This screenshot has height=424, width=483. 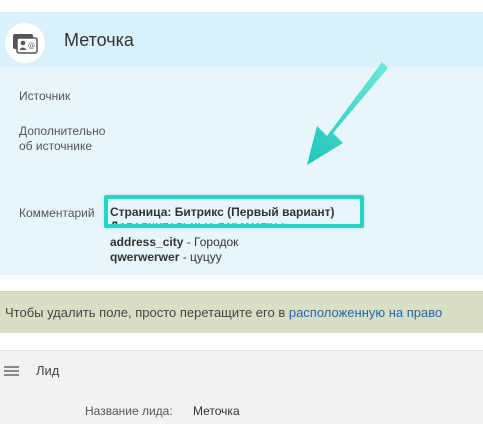 I want to click on comment-qwer-line: qwerwerwer - цуцуу, so click(x=166, y=257).